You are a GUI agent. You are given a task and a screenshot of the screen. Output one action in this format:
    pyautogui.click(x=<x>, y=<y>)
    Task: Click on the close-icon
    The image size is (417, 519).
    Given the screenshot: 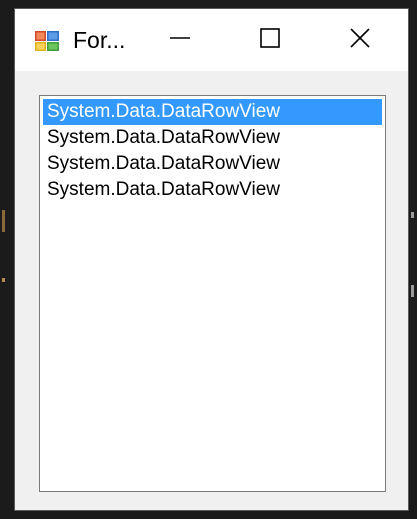 What is the action you would take?
    pyautogui.click(x=360, y=40)
    